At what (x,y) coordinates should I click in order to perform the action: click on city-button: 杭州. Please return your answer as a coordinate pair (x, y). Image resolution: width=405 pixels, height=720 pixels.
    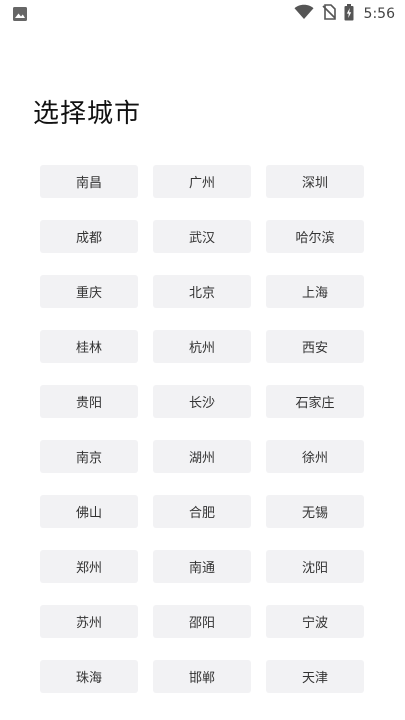
    Looking at the image, I should click on (202, 346).